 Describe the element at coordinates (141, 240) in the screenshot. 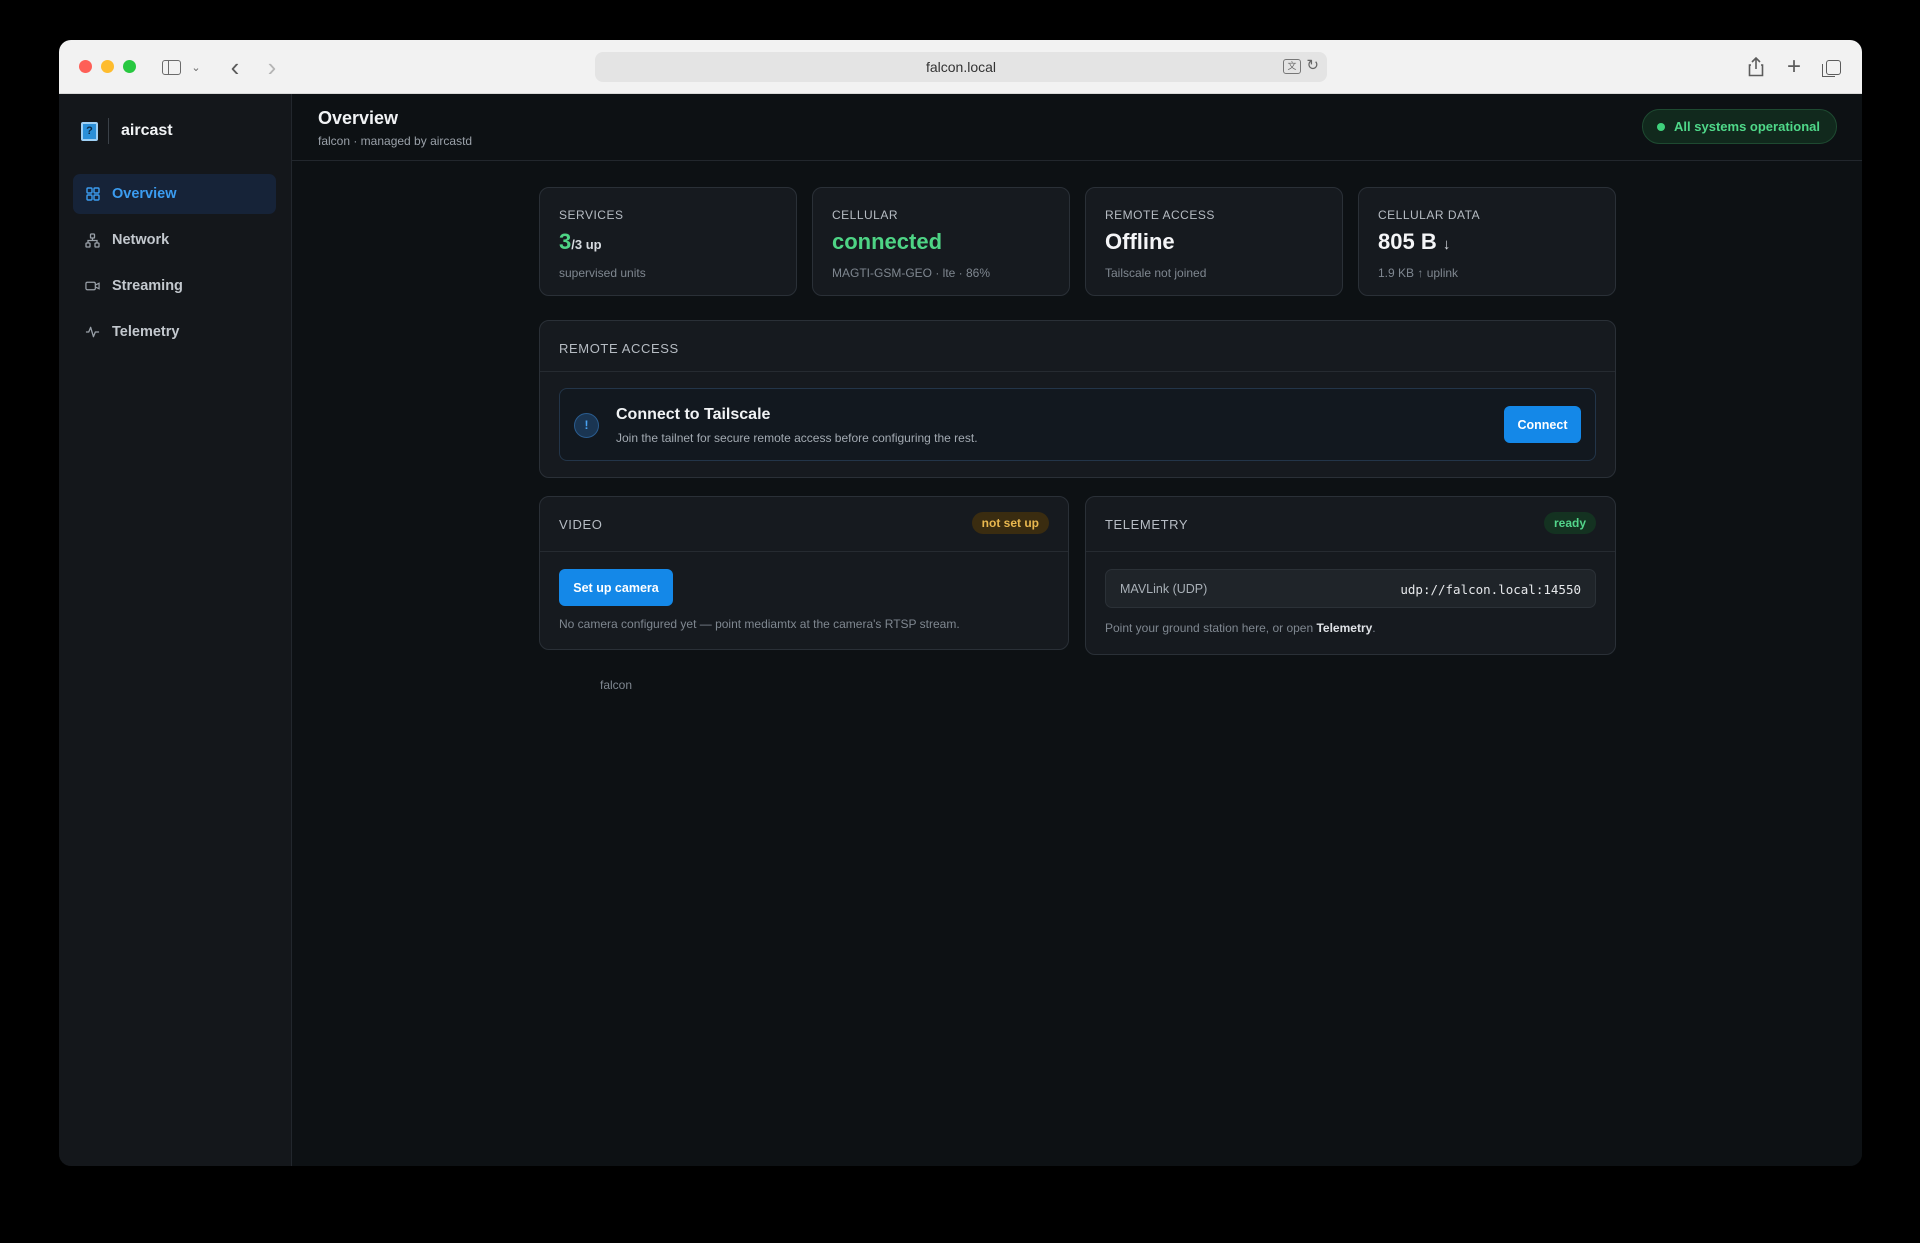

I see `sidebar-item-label: Network` at that location.